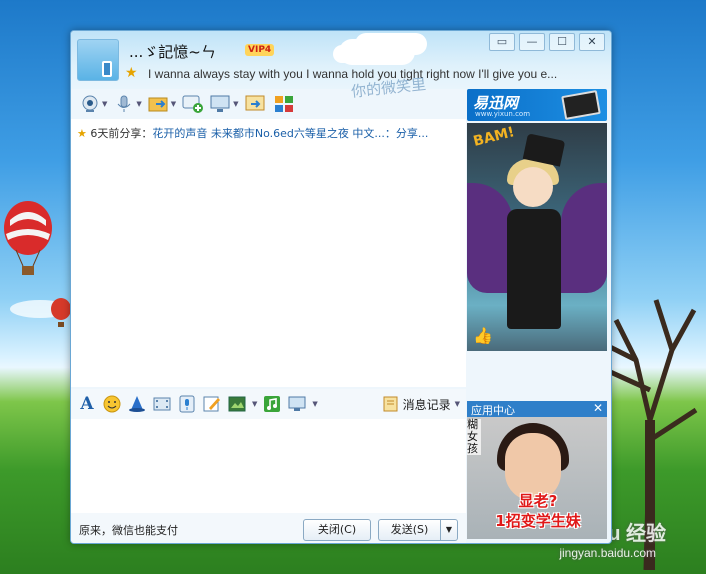  What do you see at coordinates (237, 404) in the screenshot?
I see `screenshot-icon` at bounding box center [237, 404].